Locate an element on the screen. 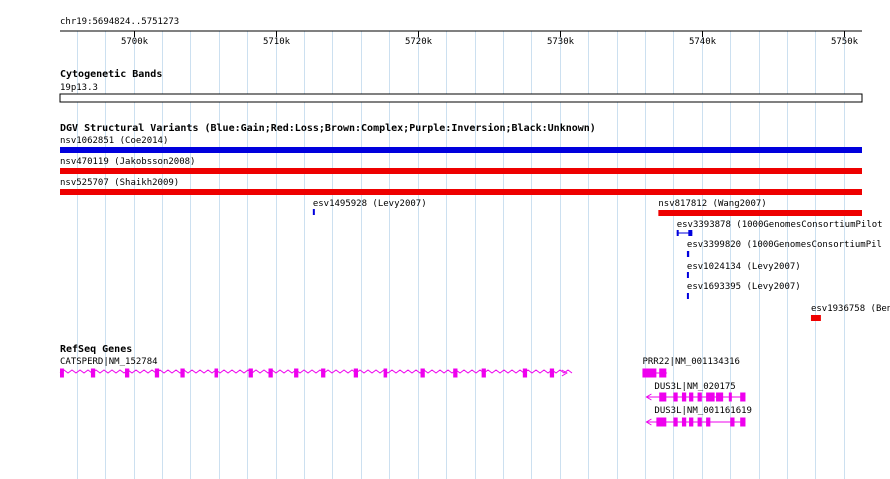 The height and width of the screenshot is (479, 890). cytoband-label: 19p13.3 is located at coordinates (79, 88).